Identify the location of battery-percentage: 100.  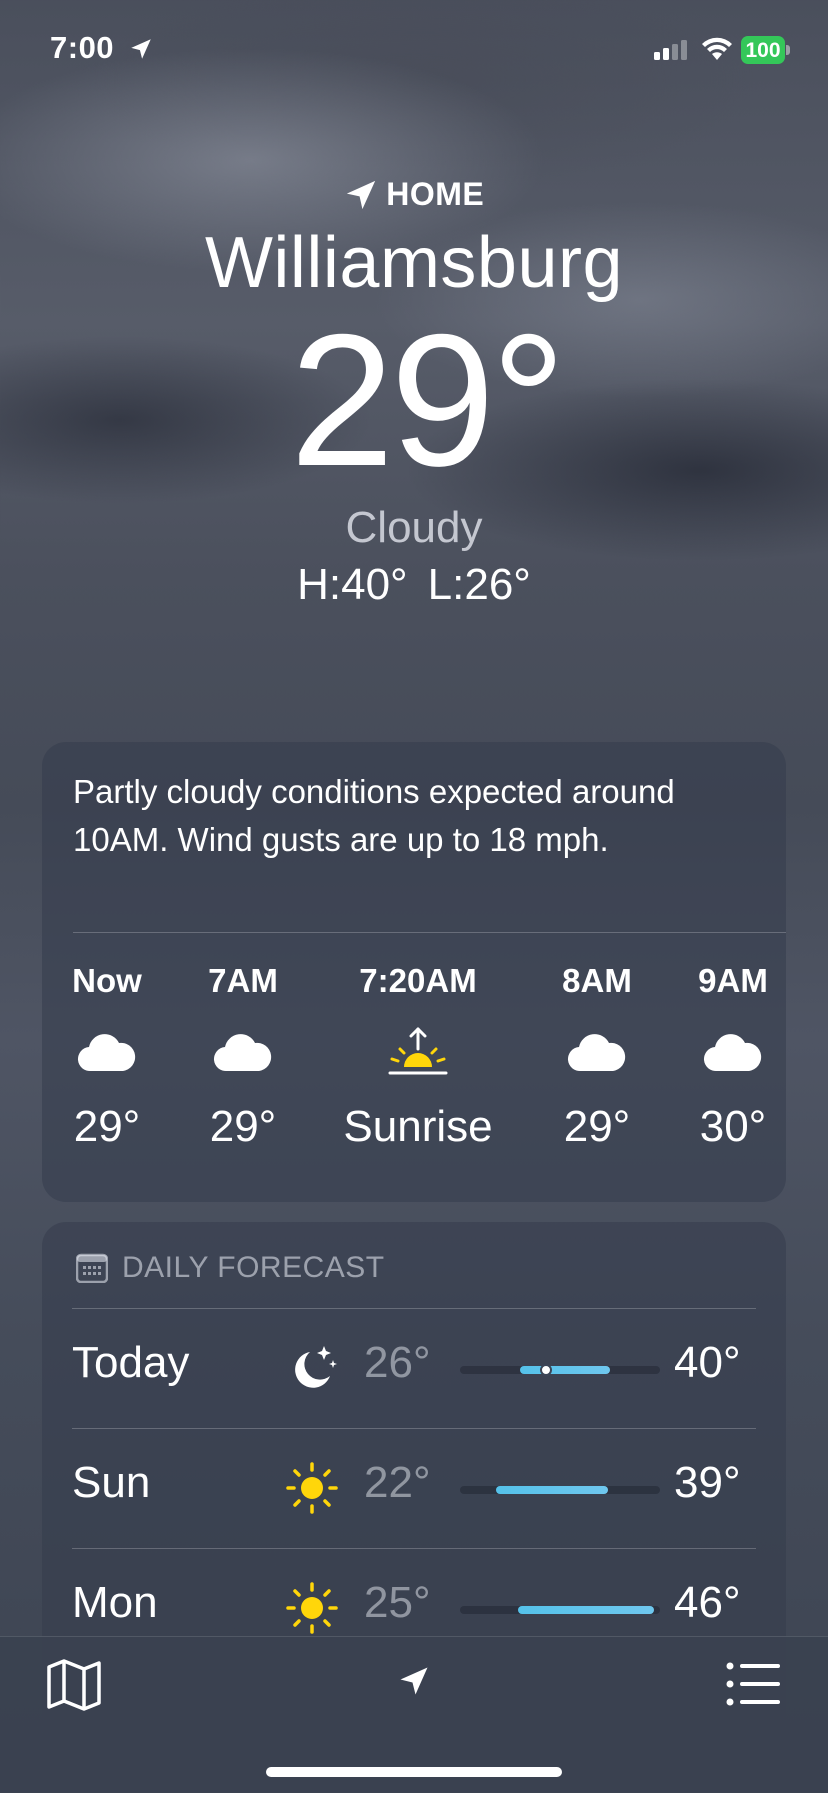
(763, 50).